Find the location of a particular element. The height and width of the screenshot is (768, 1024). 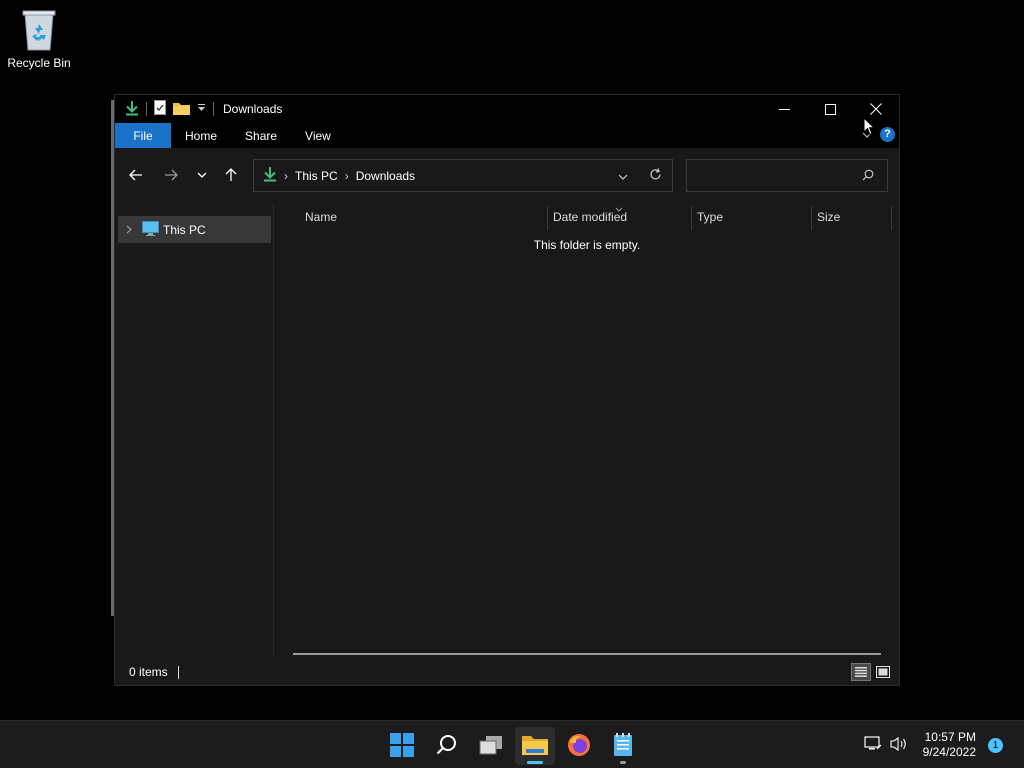

file-explorer-icon is located at coordinates (535, 746).